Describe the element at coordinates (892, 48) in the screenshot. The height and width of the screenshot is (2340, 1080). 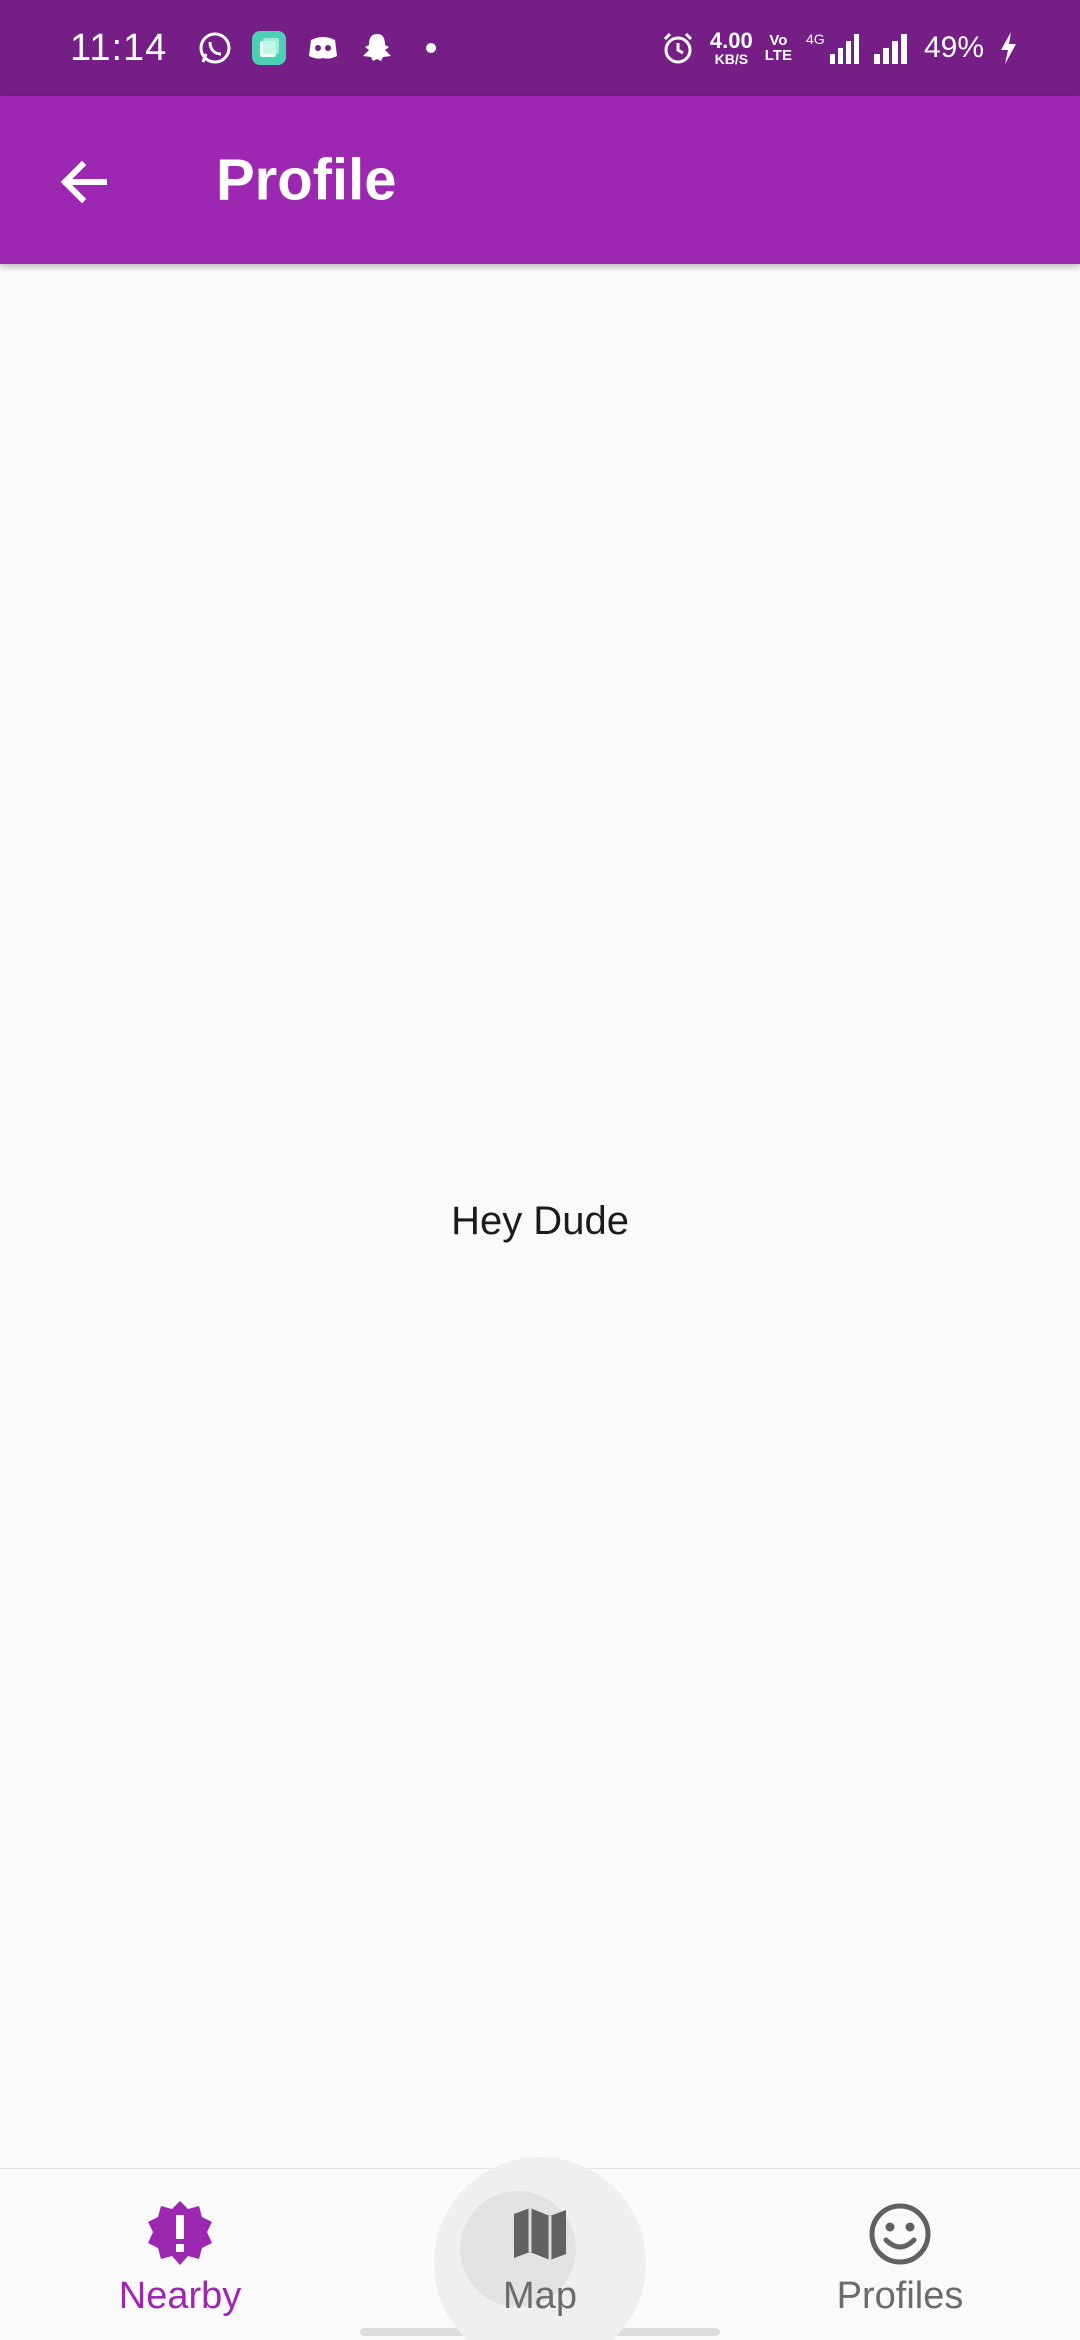
I see `signal-icon` at that location.